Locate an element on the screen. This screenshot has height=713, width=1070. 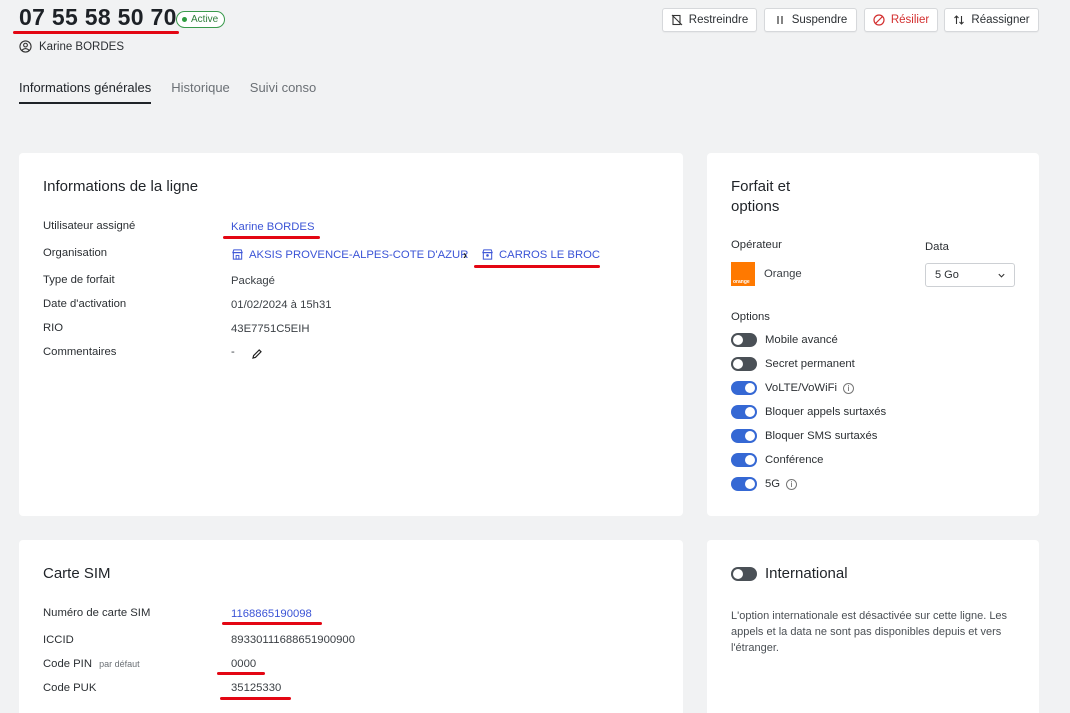
option-label: Secret permanent is located at coordinates (810, 364).